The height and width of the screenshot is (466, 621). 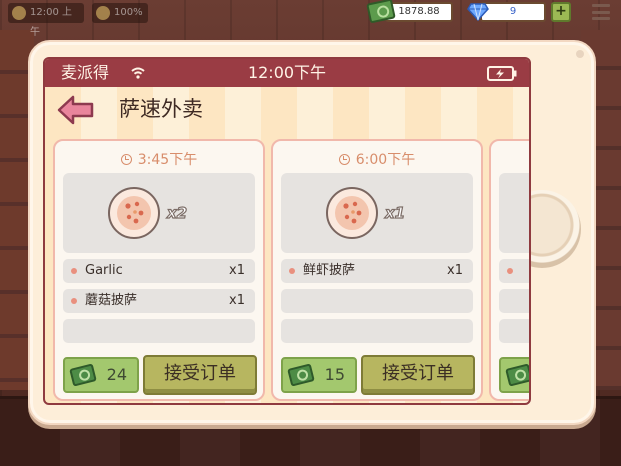 I want to click on order-price: 15, so click(x=319, y=375).